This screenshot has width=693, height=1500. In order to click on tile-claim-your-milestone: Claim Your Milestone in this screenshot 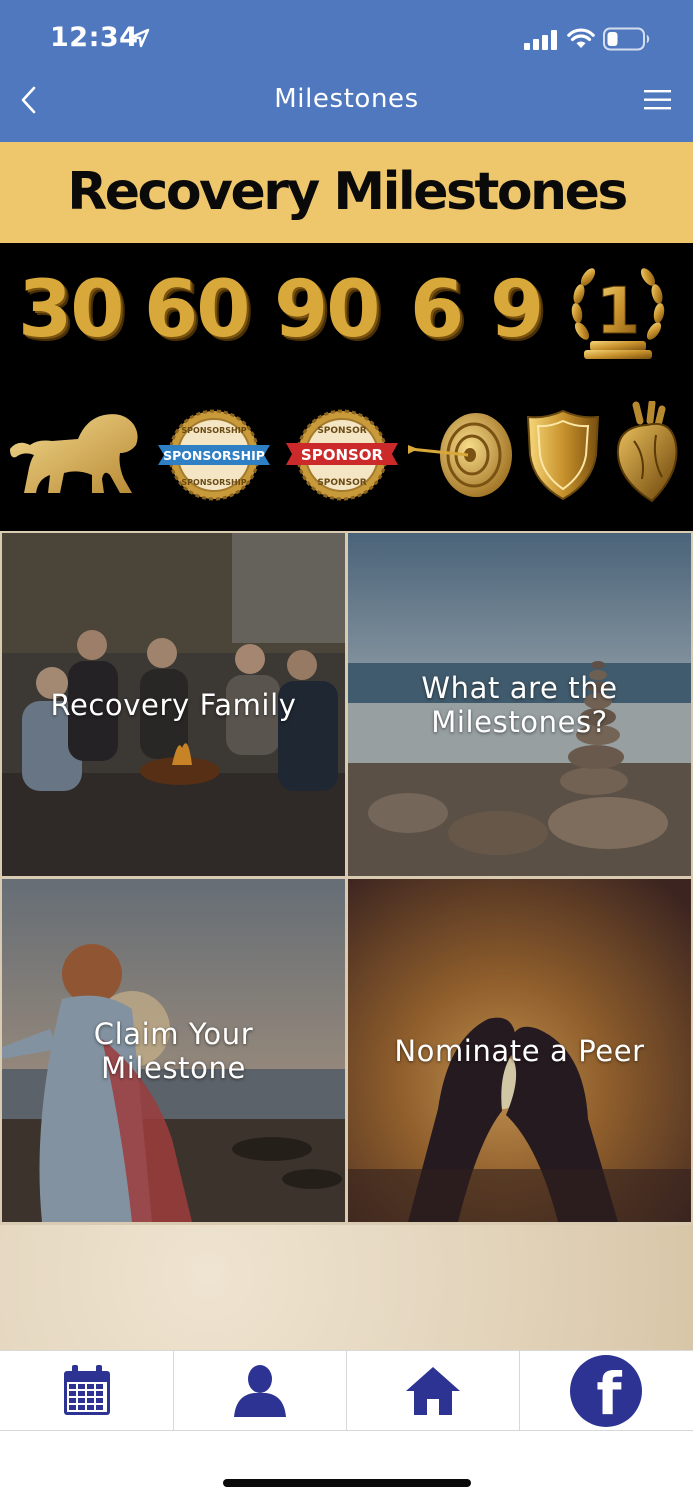, I will do `click(173, 1050)`.